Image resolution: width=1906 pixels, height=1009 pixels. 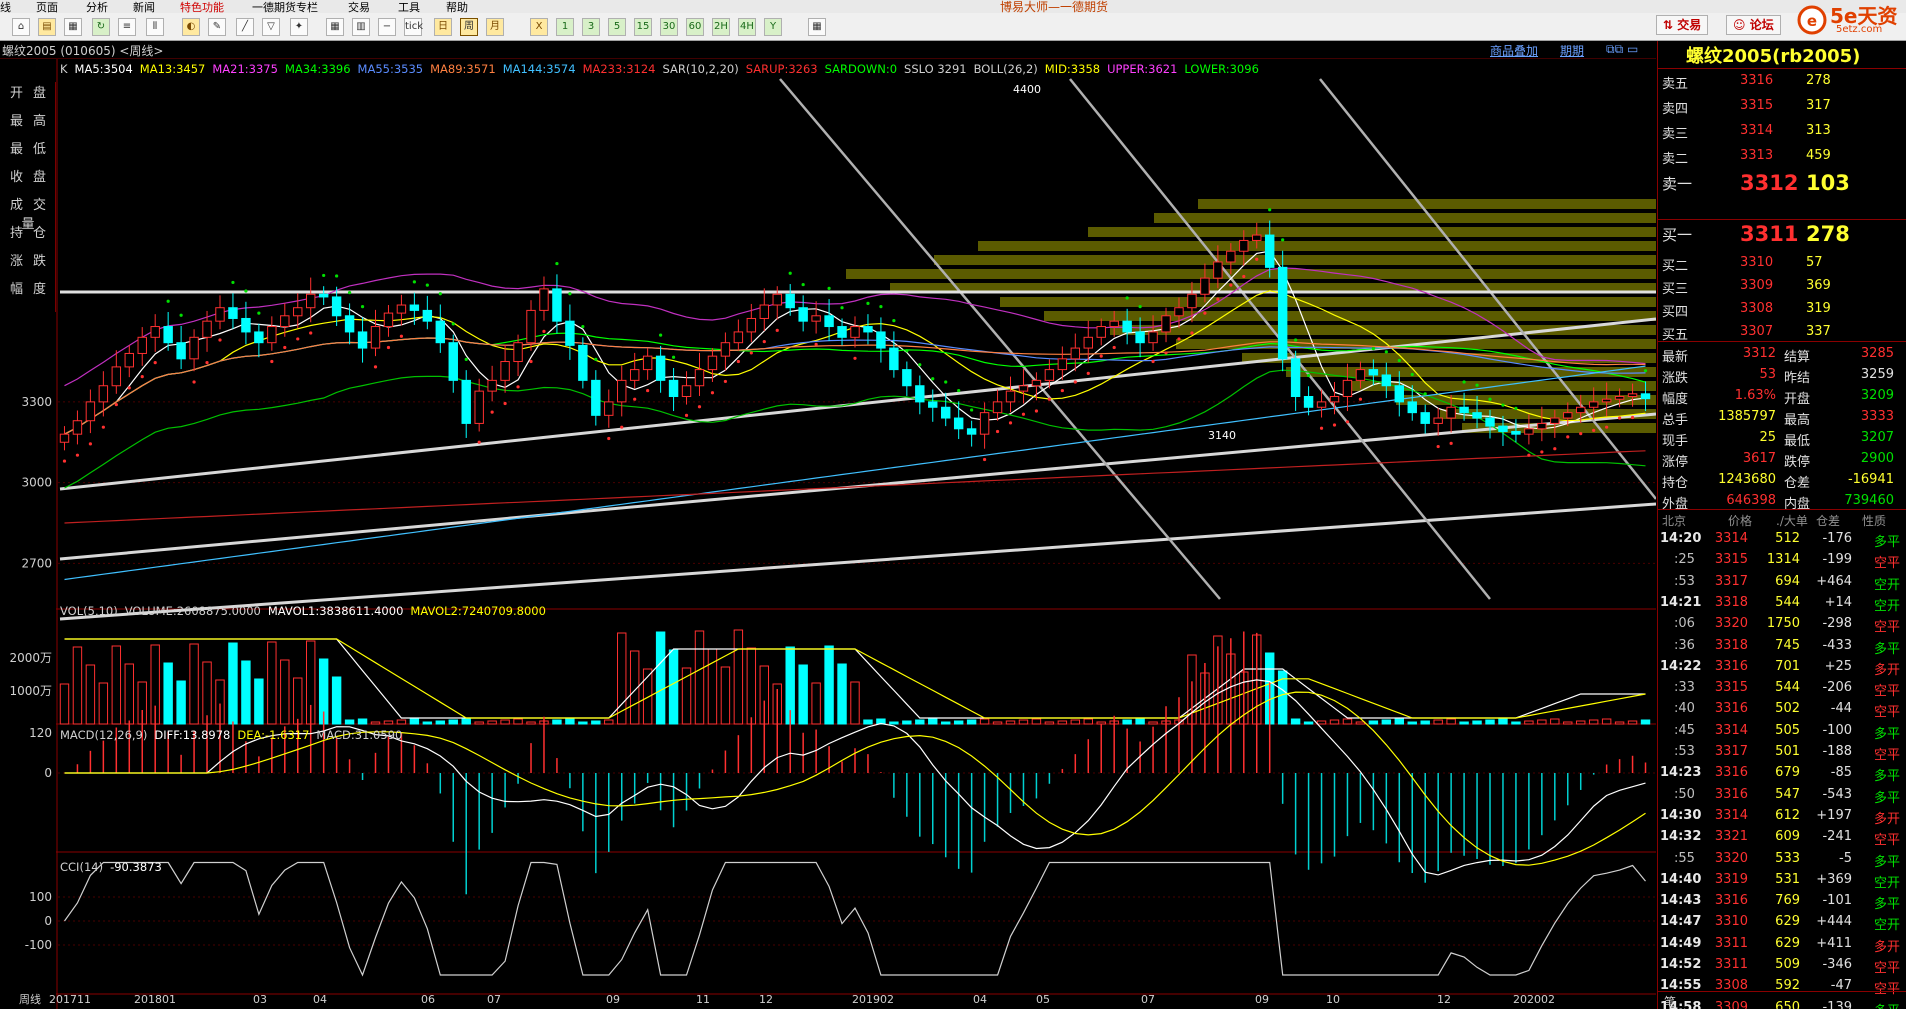 What do you see at coordinates (1778, 234) in the screenshot?
I see `bid-row: 买一 3311 278` at bounding box center [1778, 234].